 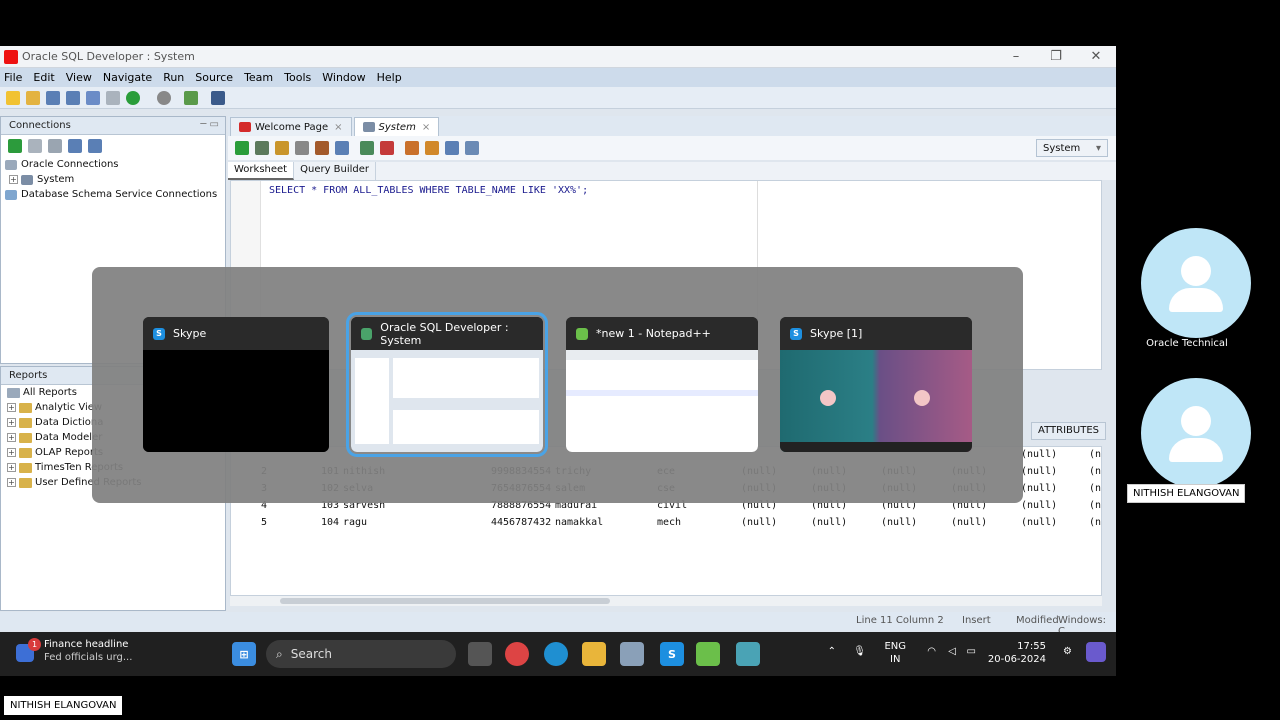 I want to click on forward-icon, so click(x=164, y=97).